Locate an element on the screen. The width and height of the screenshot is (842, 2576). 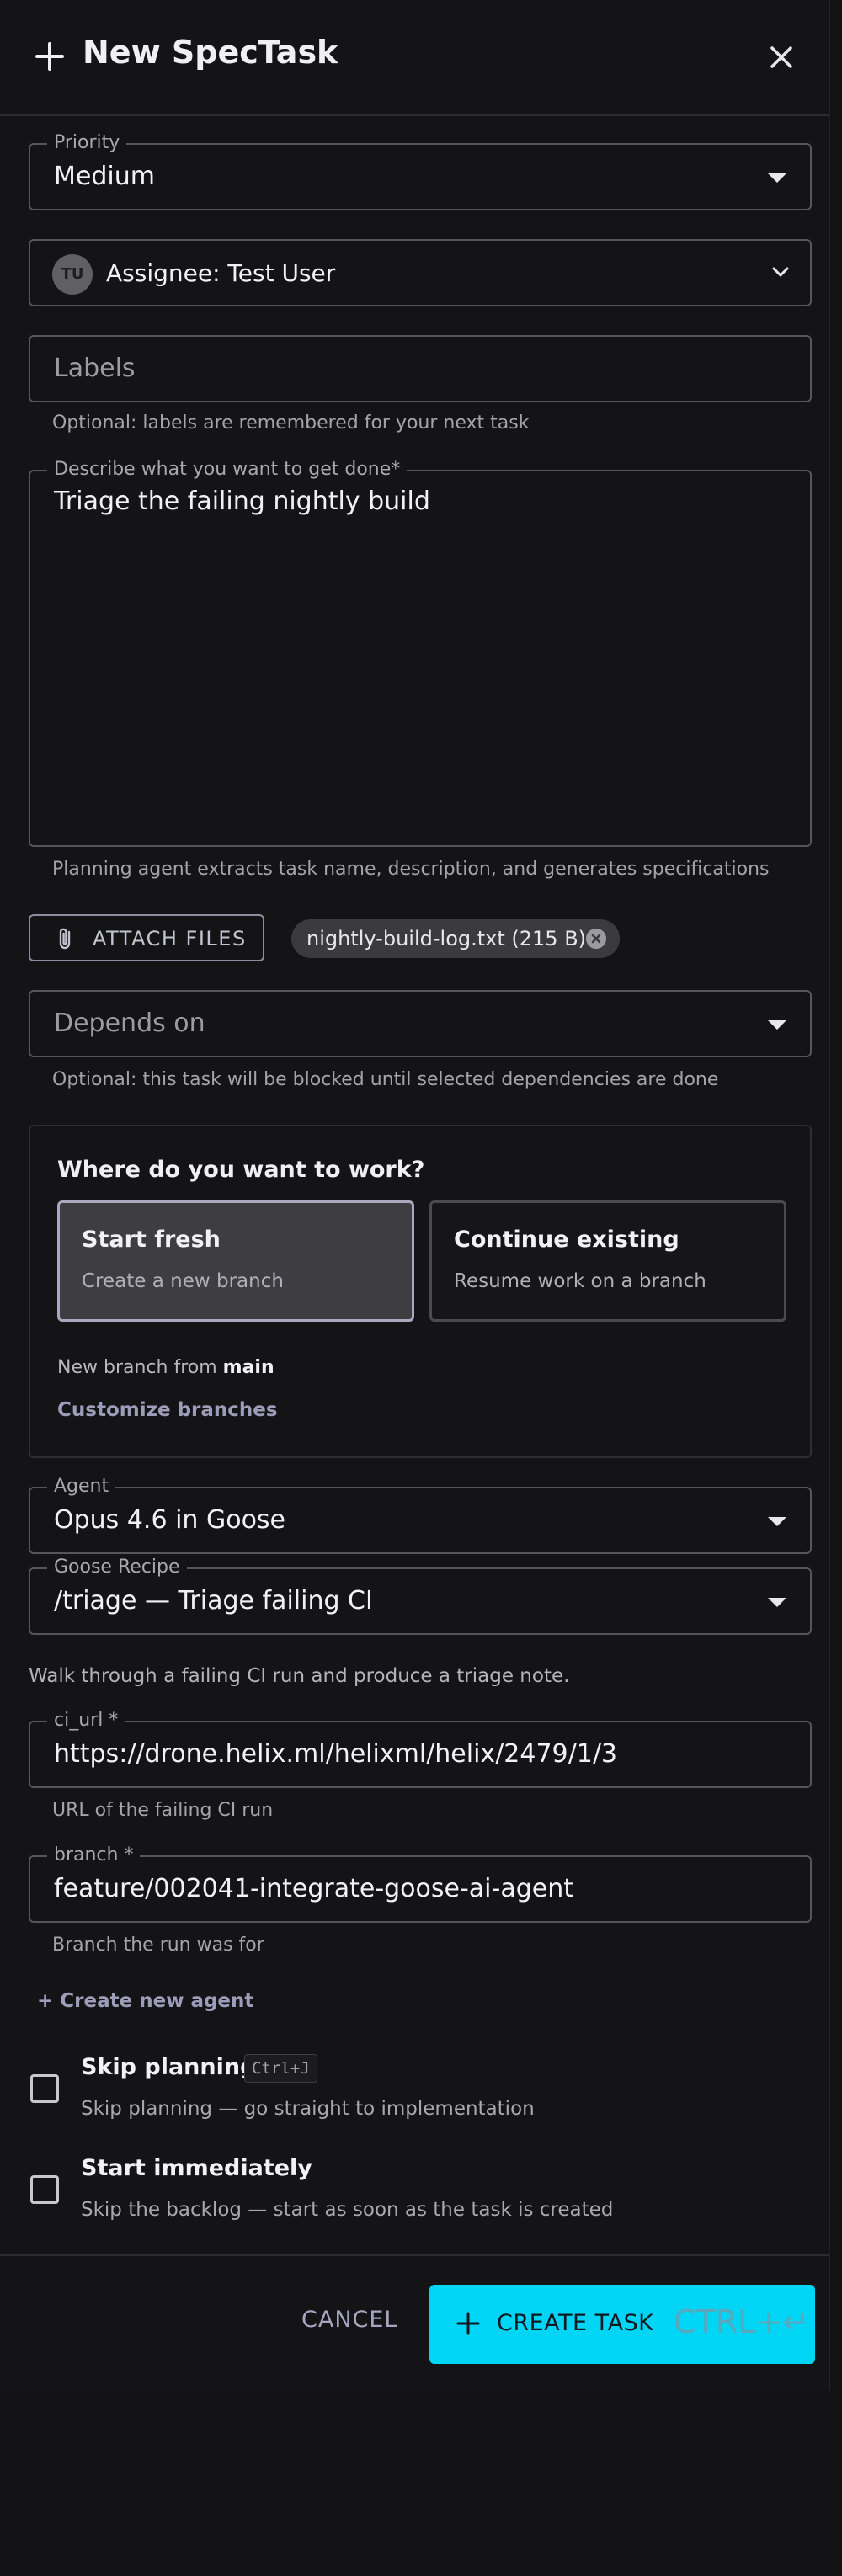
description-label: Describe what you want to get done* is located at coordinates (227, 470).